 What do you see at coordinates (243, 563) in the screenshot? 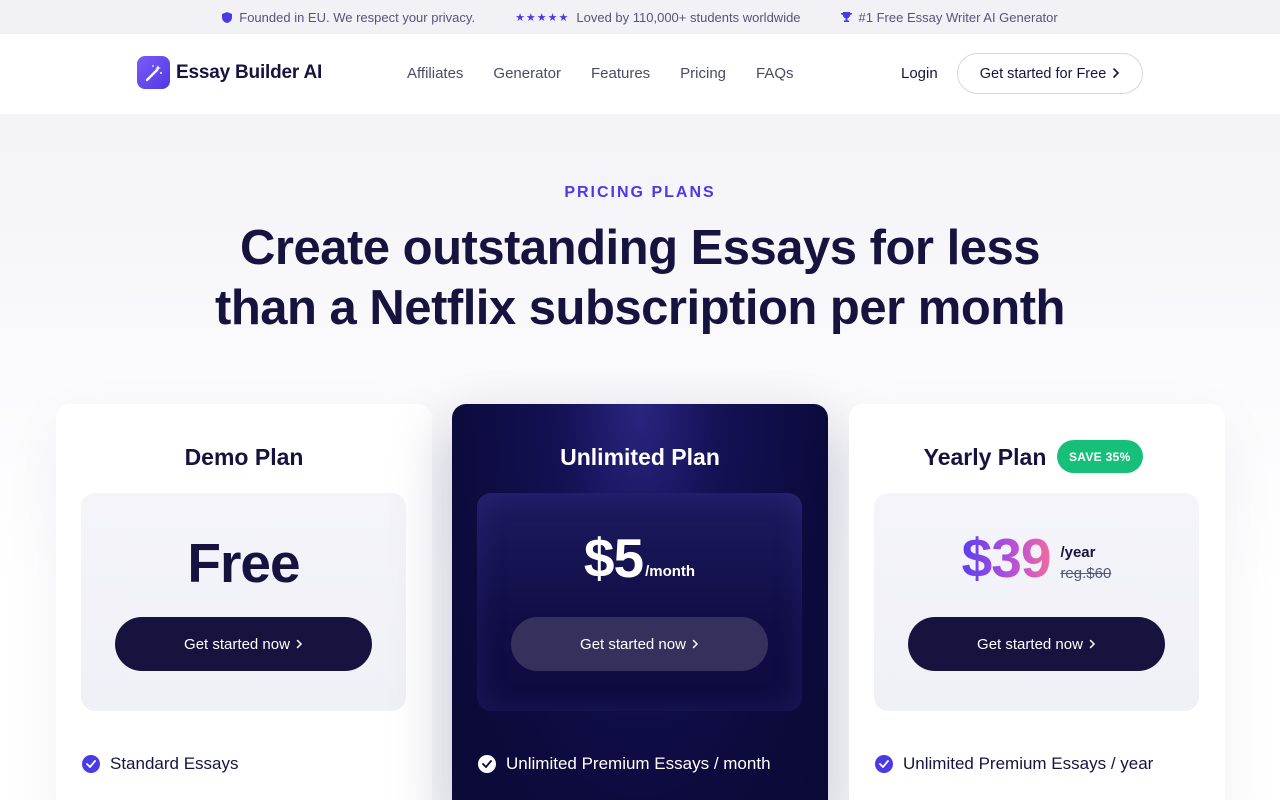
I see `plan-price: Free` at bounding box center [243, 563].